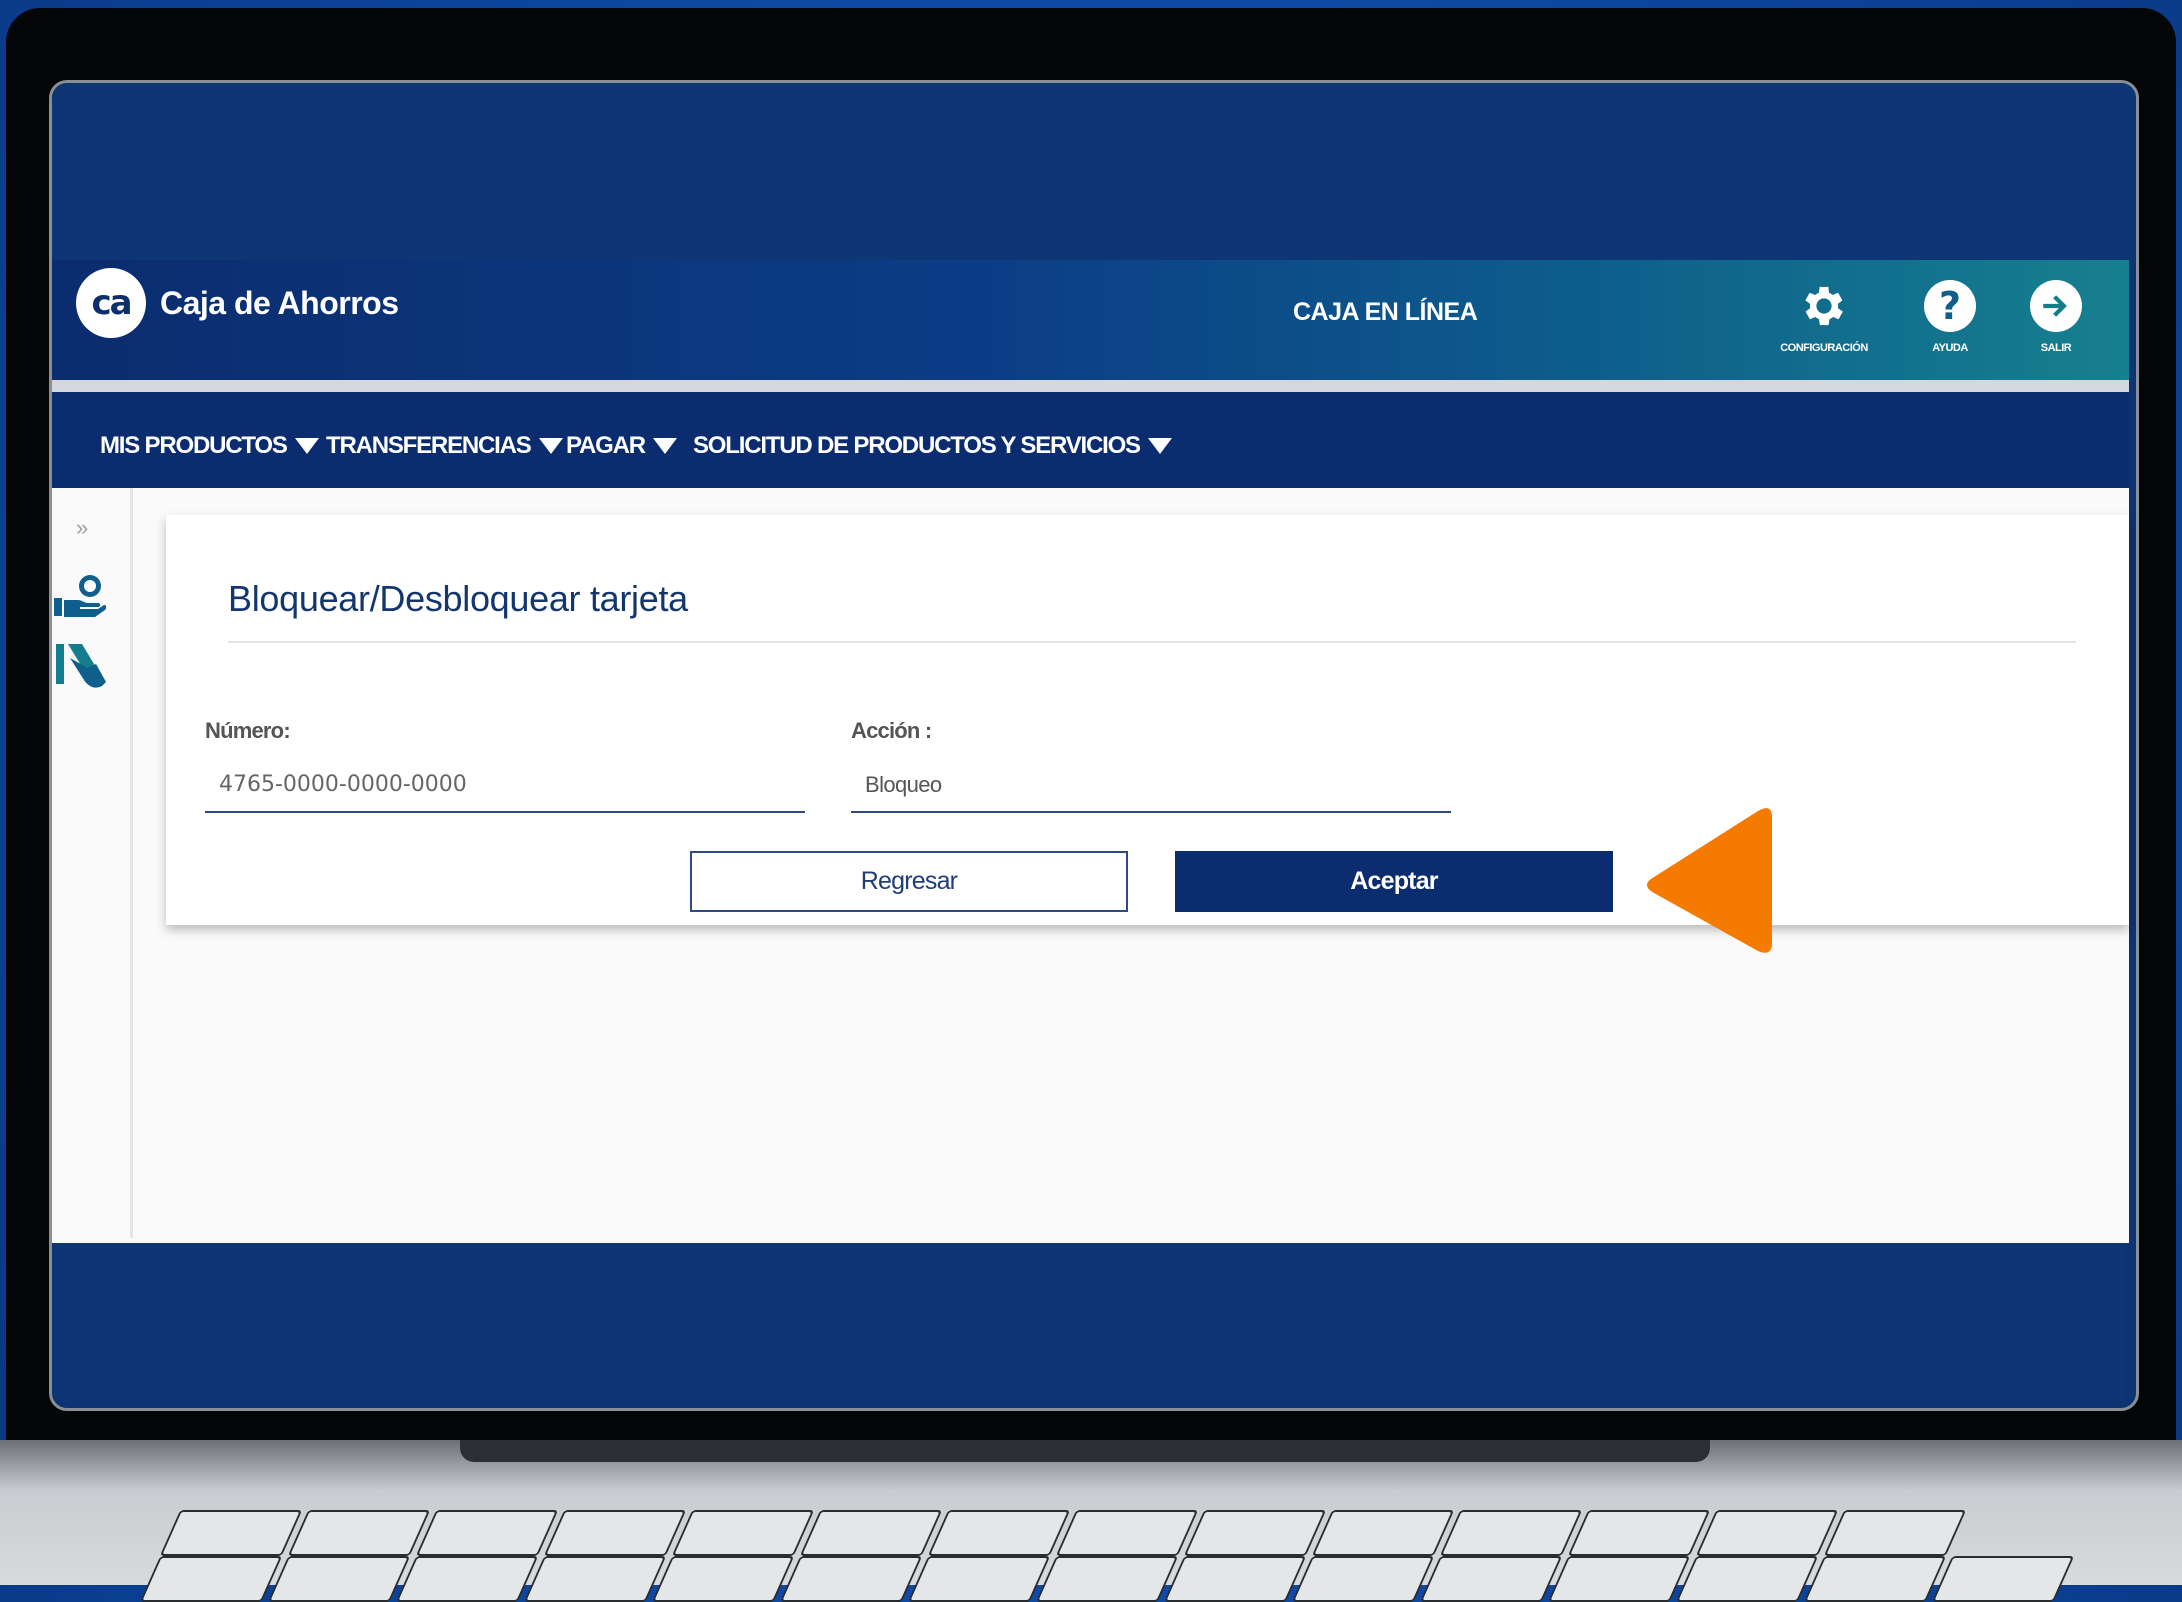 The height and width of the screenshot is (1602, 2182). I want to click on header-separator, so click(1090, 386).